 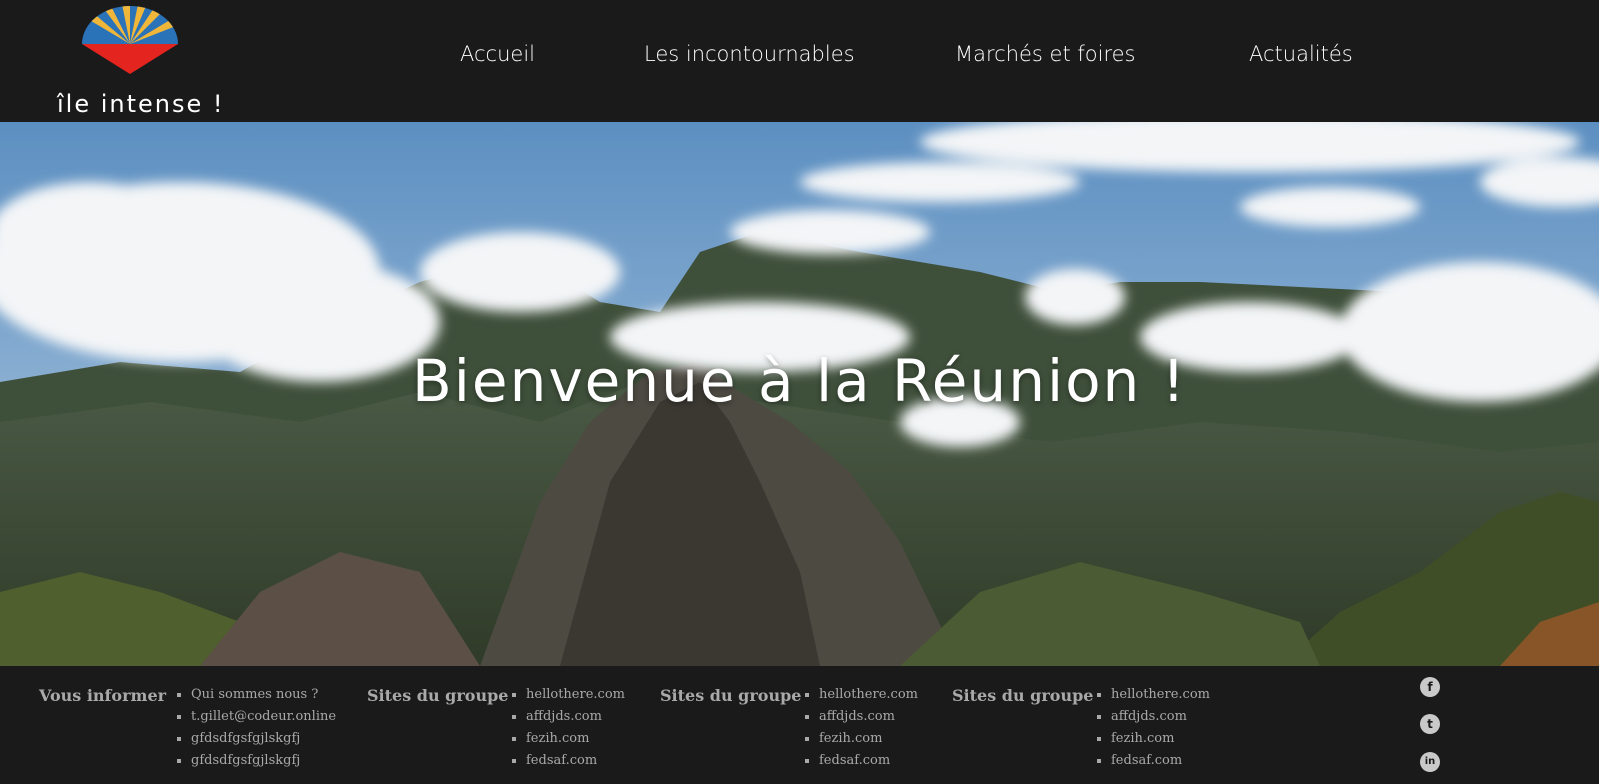 I want to click on logo-icon, so click(x=130, y=40).